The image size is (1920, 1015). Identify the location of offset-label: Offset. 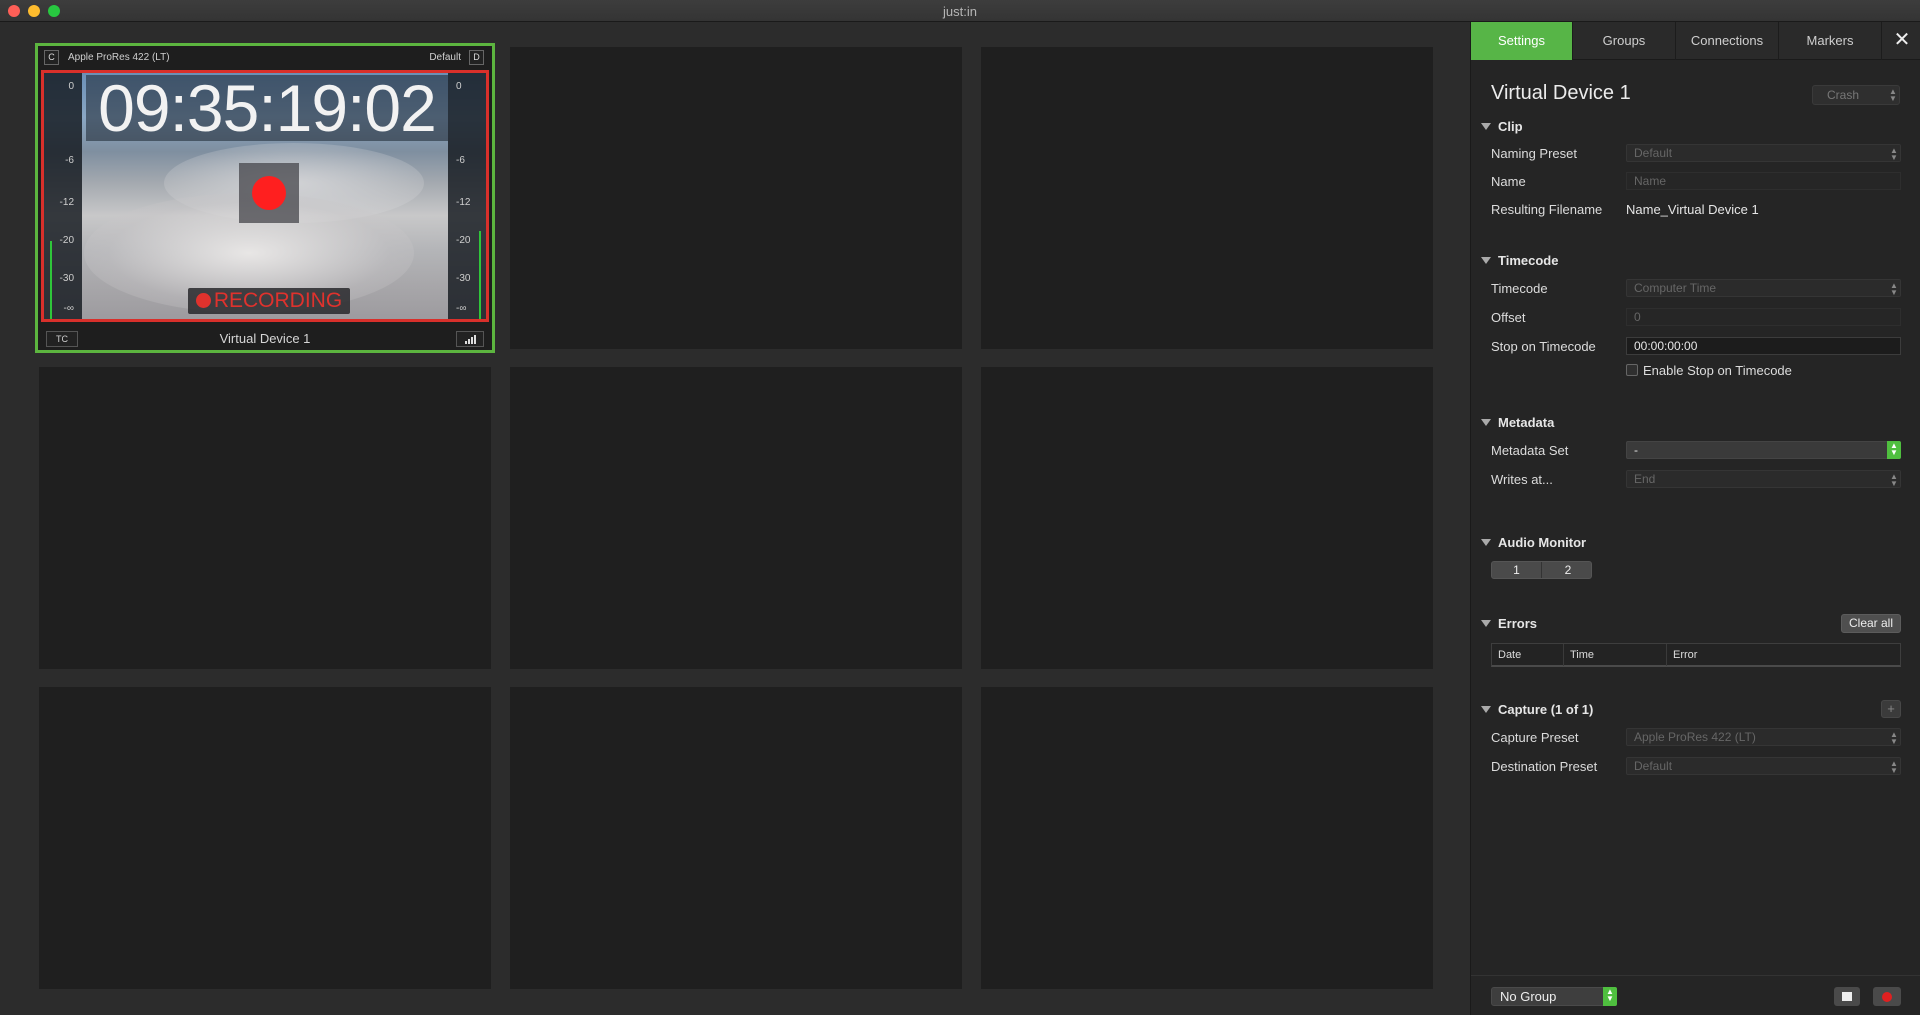
(1508, 317).